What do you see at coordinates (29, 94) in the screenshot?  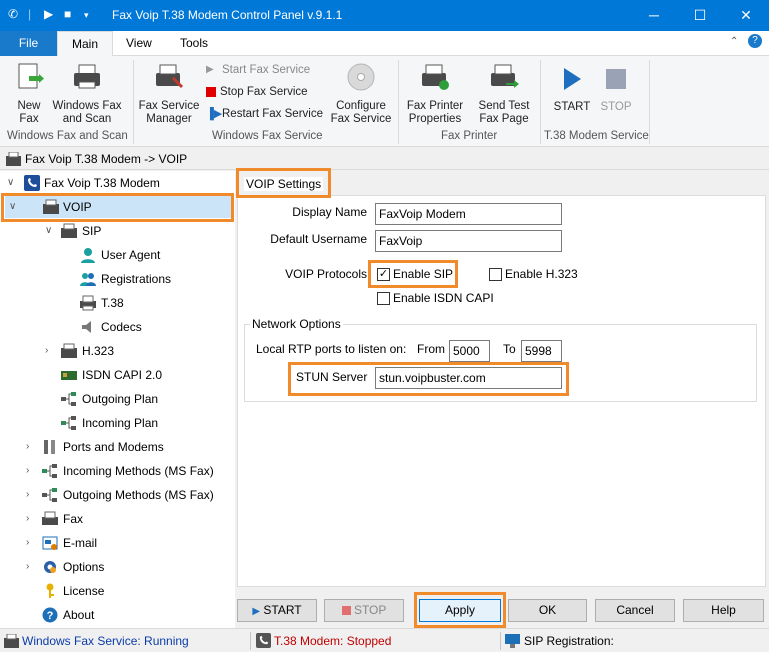 I see `new-fax-button: New Fax` at bounding box center [29, 94].